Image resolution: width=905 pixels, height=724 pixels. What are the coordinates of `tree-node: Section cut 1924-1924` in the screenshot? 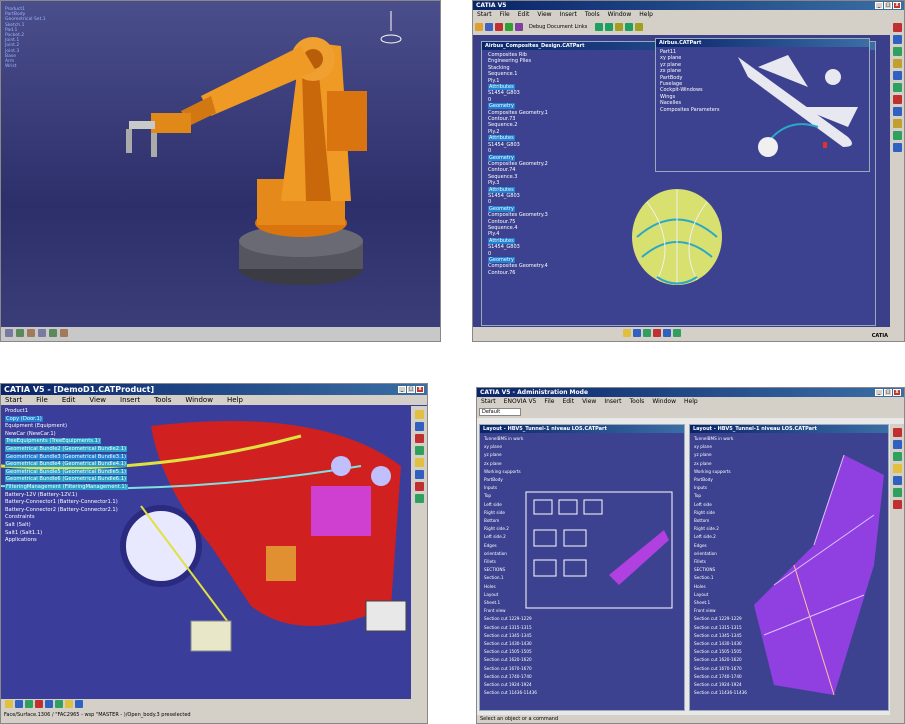 It's located at (510, 685).